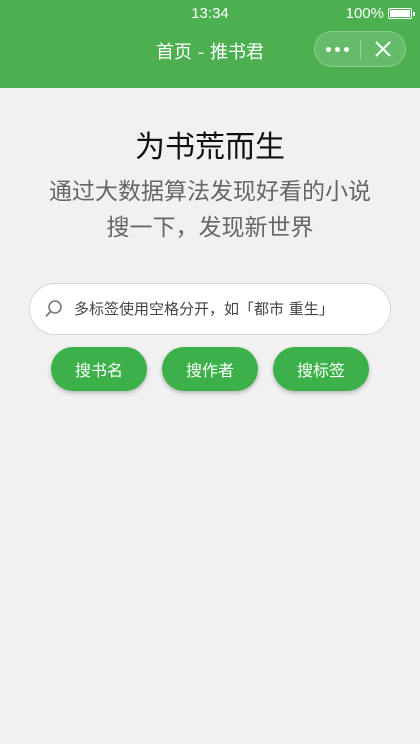 Image resolution: width=420 pixels, height=744 pixels. What do you see at coordinates (210, 228) in the screenshot?
I see `hero-subtagline: 搜一下，发现新世界` at bounding box center [210, 228].